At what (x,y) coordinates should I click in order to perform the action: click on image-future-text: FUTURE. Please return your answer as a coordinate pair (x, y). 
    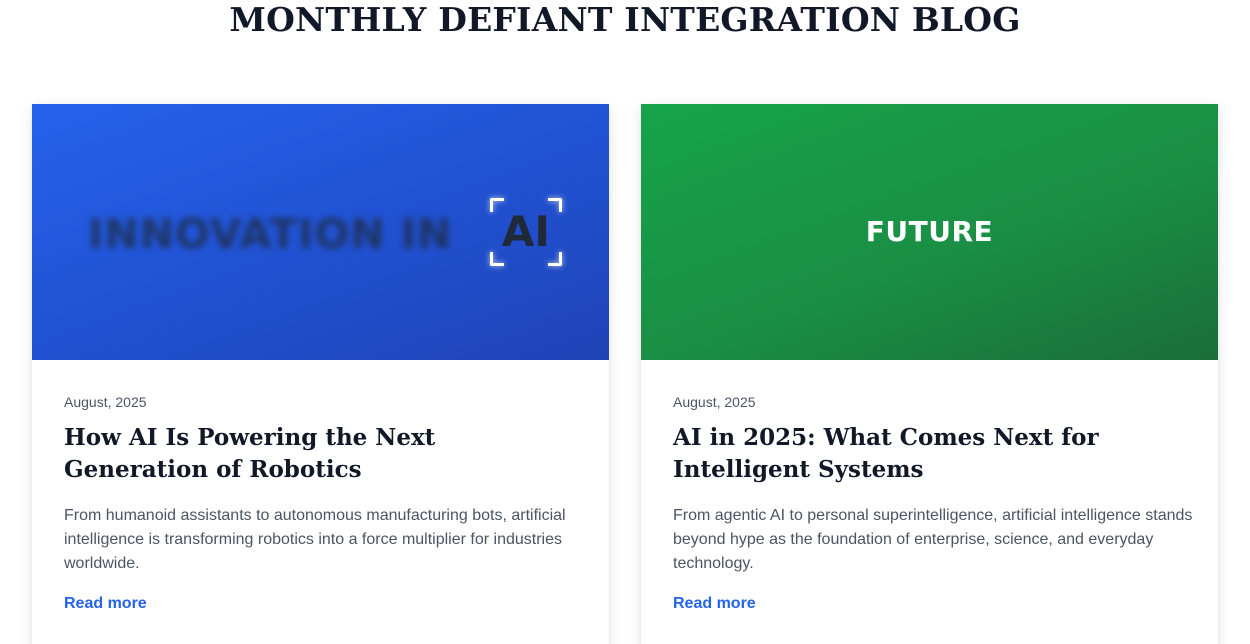
    Looking at the image, I should click on (929, 231).